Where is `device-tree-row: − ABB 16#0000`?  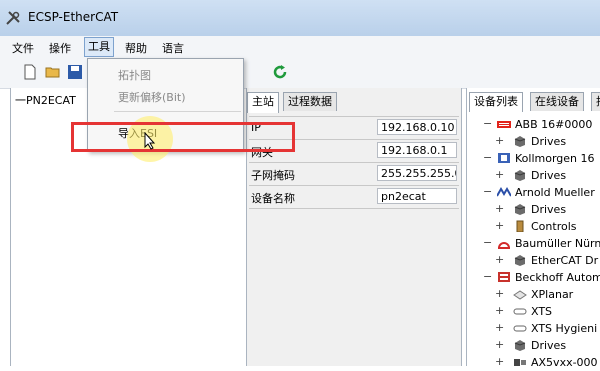
device-tree-row: − ABB 16#0000 is located at coordinates (533, 124).